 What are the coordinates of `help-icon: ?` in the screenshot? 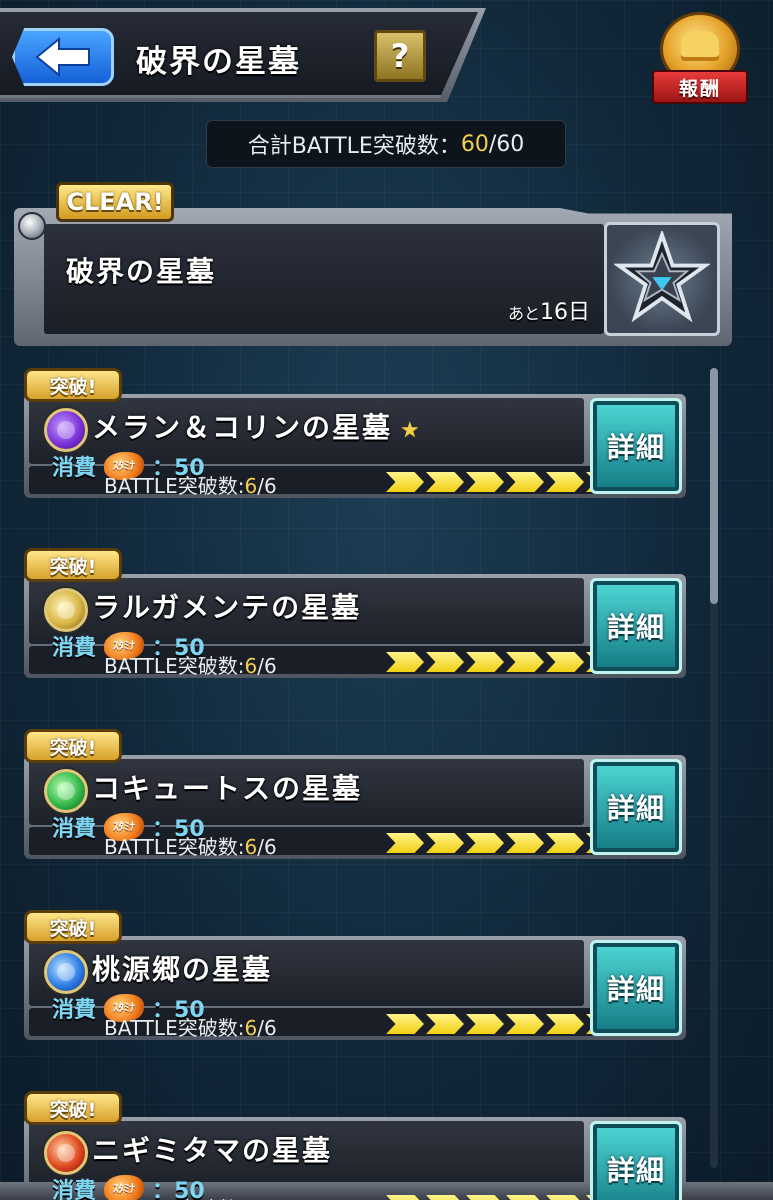 It's located at (400, 56).